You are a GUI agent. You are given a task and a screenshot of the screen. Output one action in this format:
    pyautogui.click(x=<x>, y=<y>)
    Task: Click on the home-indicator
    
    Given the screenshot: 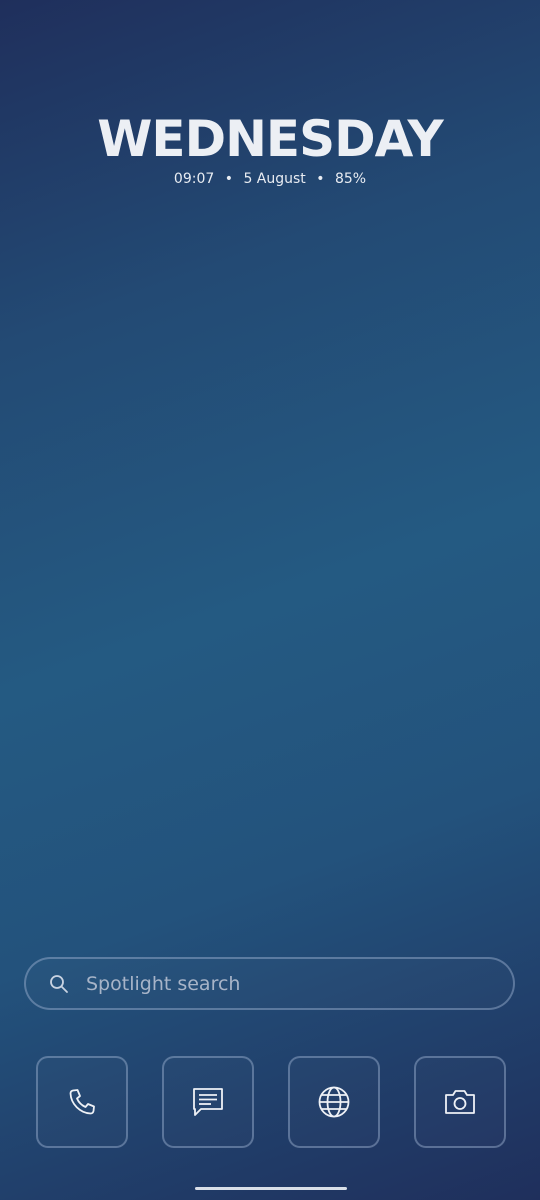 What is the action you would take?
    pyautogui.click(x=271, y=1188)
    